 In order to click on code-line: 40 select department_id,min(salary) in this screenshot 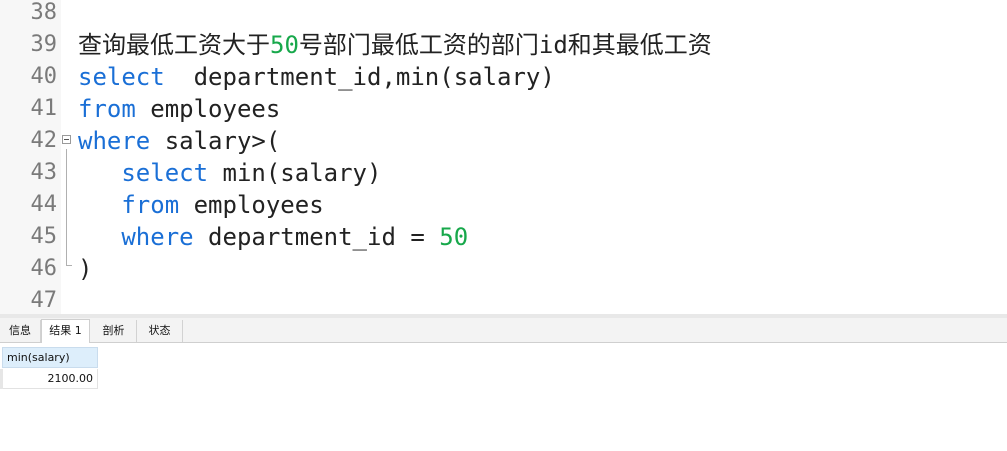, I will do `click(503, 77)`.